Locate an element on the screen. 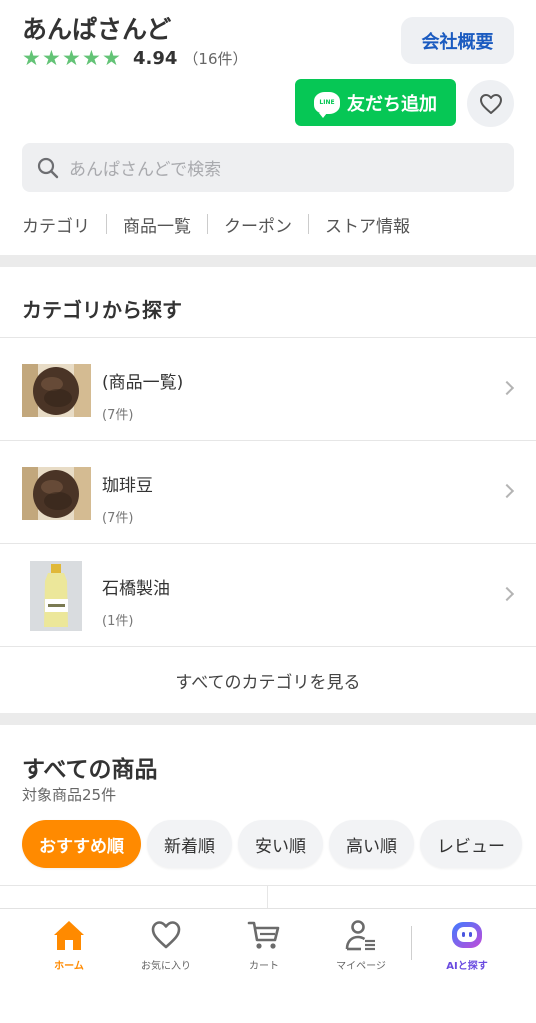 The image size is (536, 1023). sort-reviews: レビュー is located at coordinates (471, 844).